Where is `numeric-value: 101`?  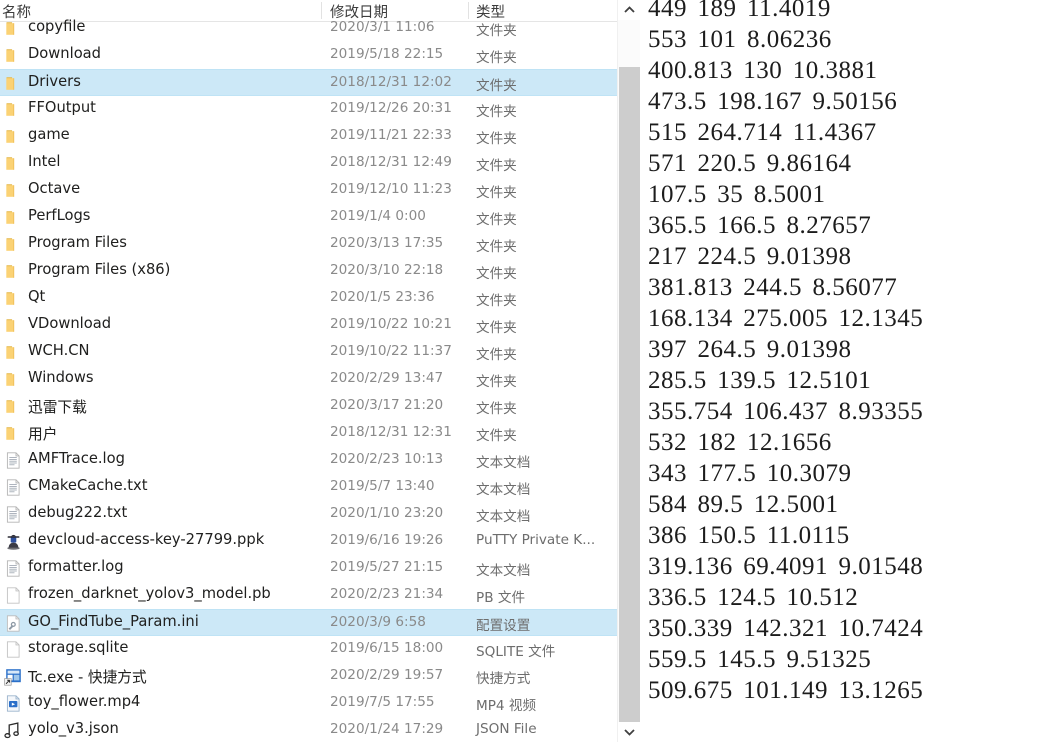 numeric-value: 101 is located at coordinates (717, 39).